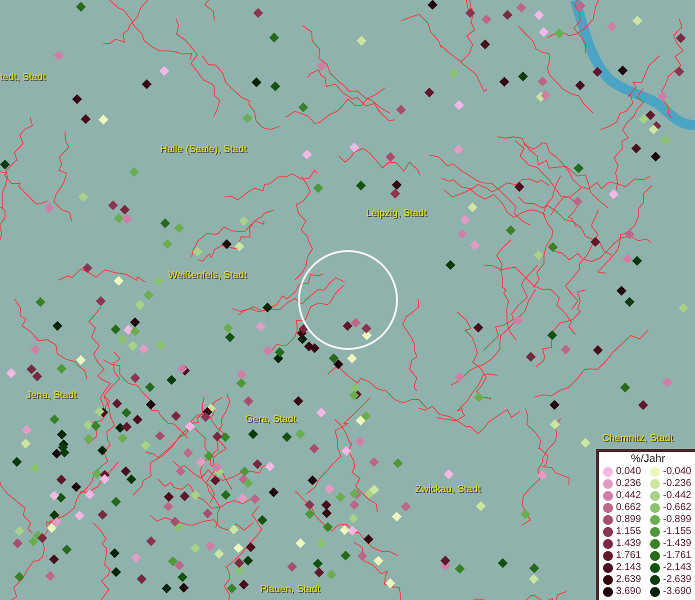  I want to click on legend-value: -1.155, so click(677, 532).